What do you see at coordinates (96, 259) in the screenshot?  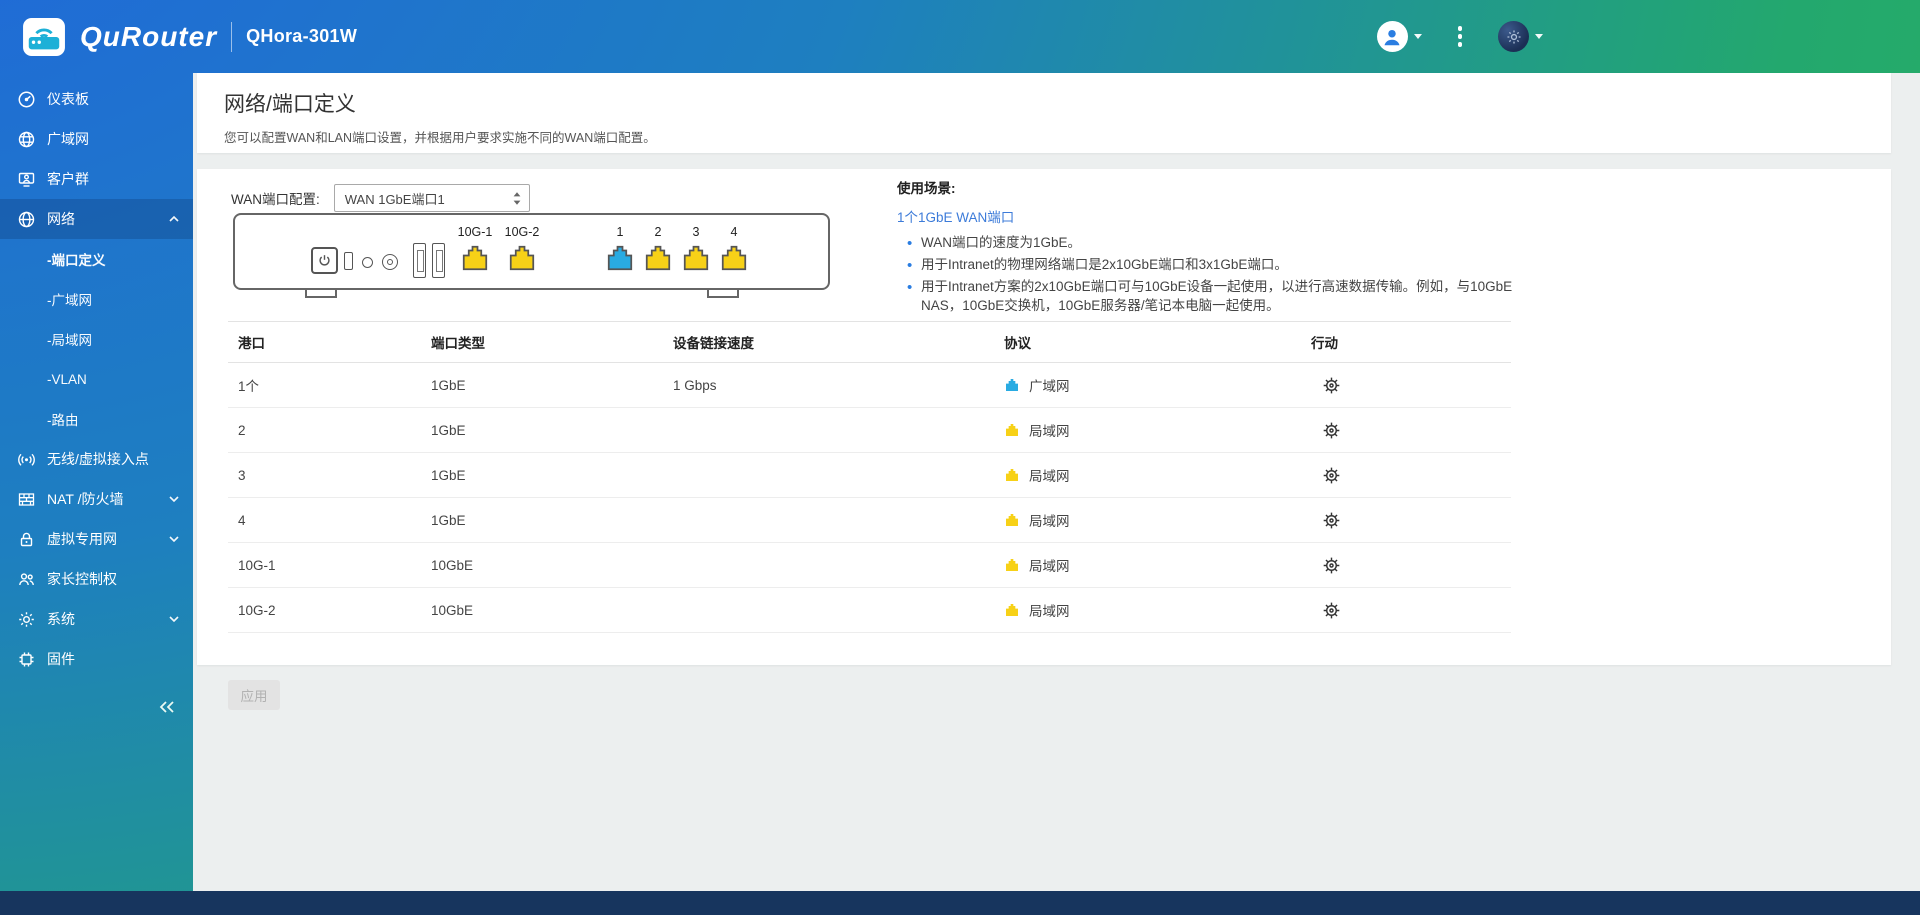 I see `sidebar-subitem-port-definition: -端口定义` at bounding box center [96, 259].